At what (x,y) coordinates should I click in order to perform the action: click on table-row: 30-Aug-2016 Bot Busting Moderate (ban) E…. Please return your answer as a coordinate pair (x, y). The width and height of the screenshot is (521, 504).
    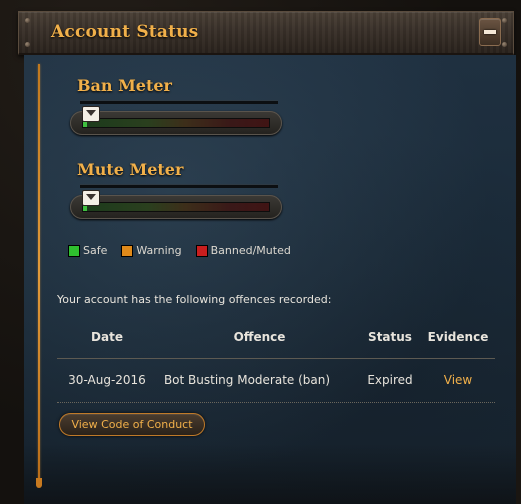
    Looking at the image, I should click on (276, 381).